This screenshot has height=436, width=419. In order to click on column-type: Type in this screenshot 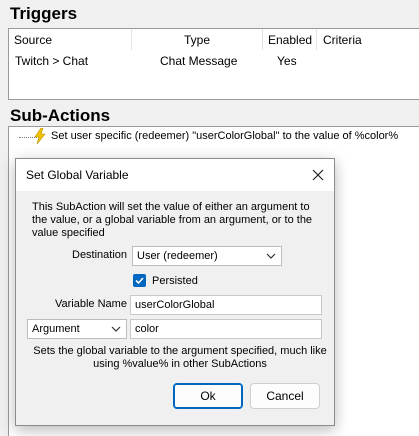, I will do `click(197, 40)`.